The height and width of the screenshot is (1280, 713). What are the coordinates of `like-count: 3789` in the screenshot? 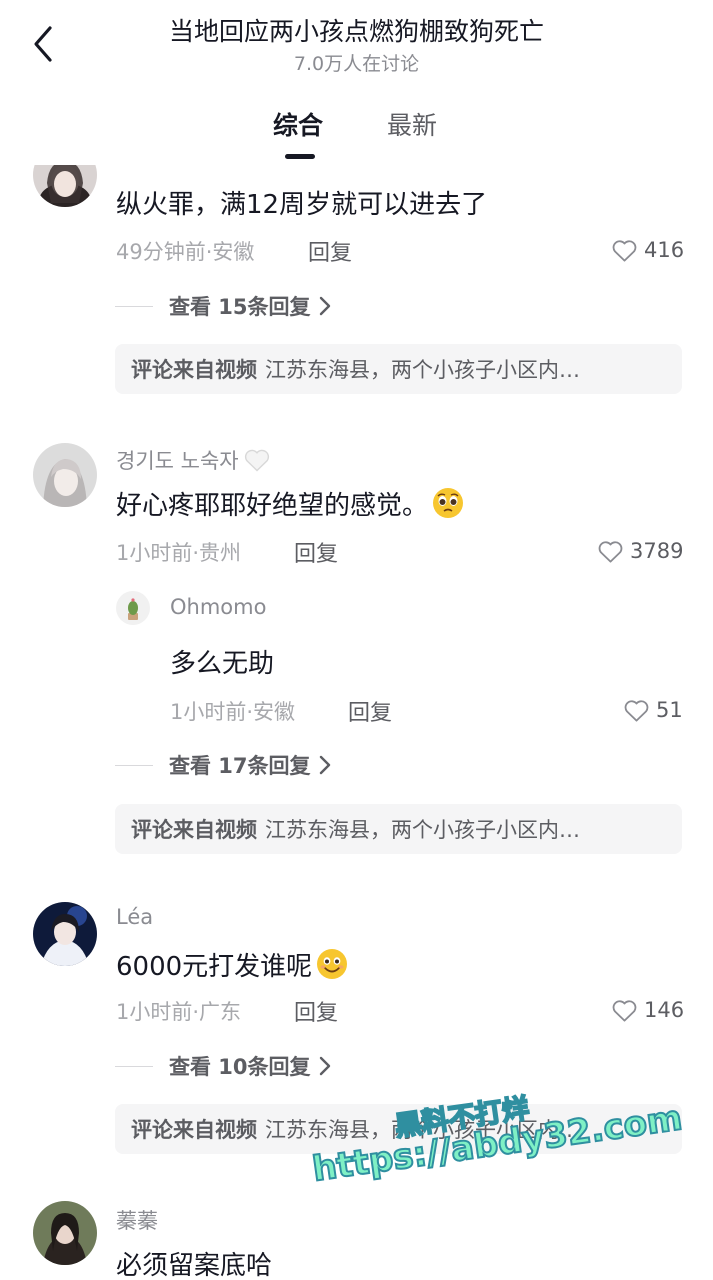 It's located at (657, 551).